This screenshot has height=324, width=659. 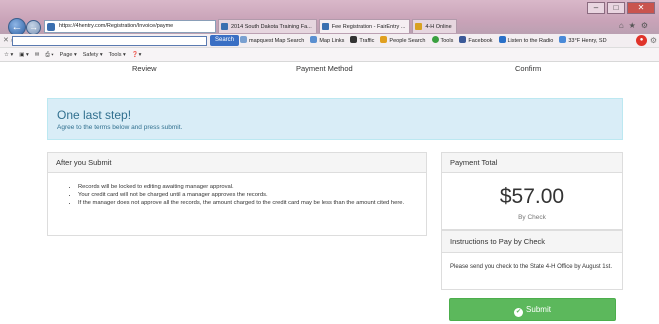 What do you see at coordinates (563, 39) in the screenshot?
I see `weather-icon` at bounding box center [563, 39].